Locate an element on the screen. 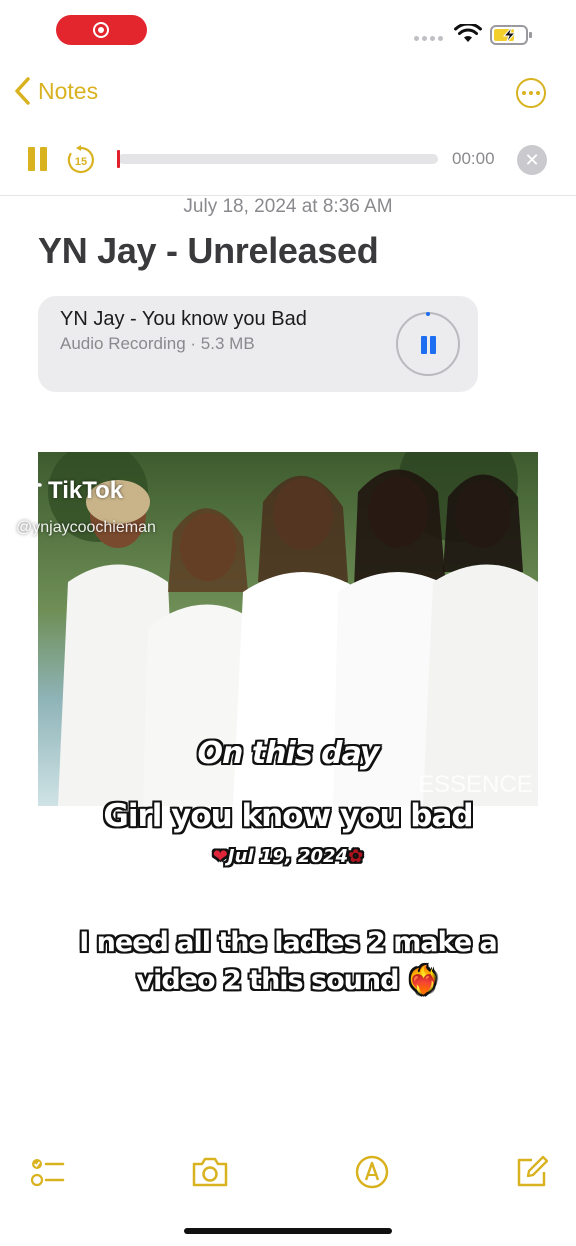 This screenshot has width=576, height=1246. camera-button is located at coordinates (210, 1172).